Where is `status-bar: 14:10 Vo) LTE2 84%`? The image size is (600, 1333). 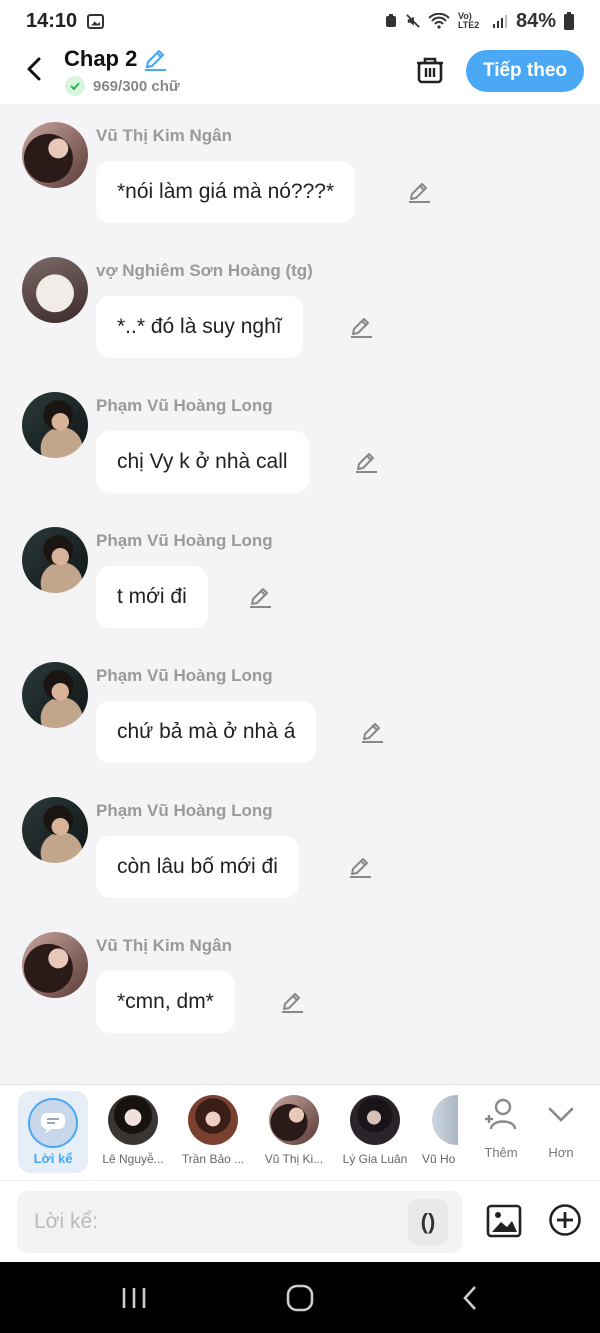 status-bar: 14:10 Vo) LTE2 84% is located at coordinates (300, 21).